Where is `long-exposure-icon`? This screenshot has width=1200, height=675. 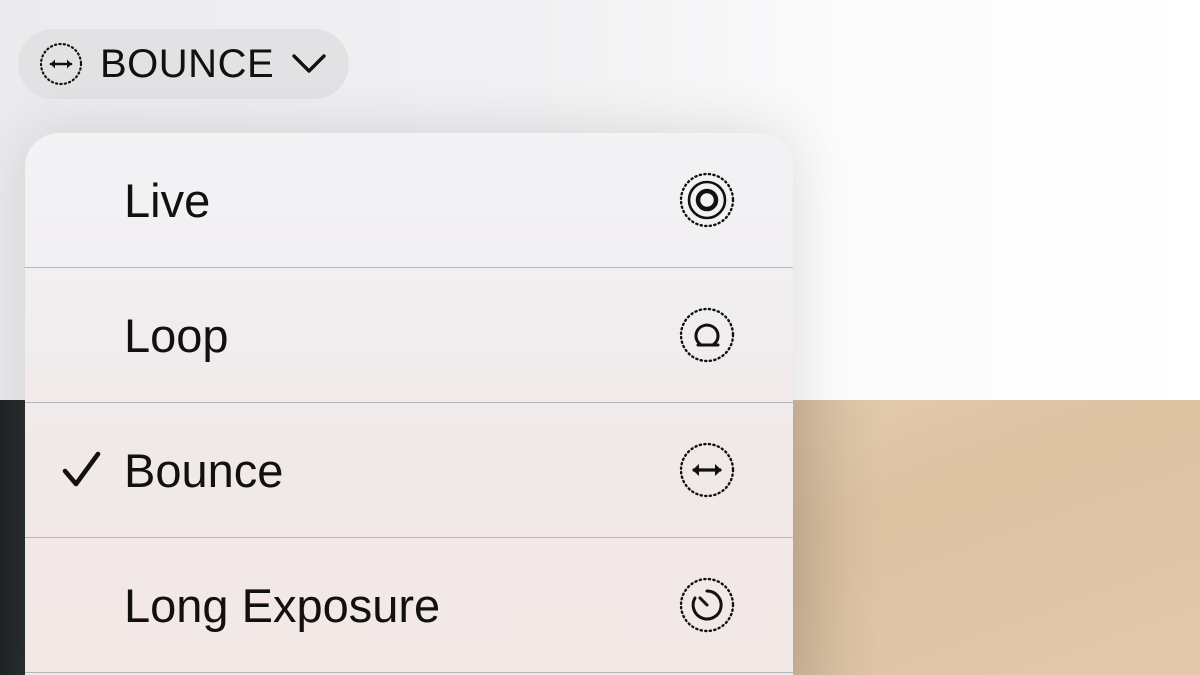 long-exposure-icon is located at coordinates (707, 605).